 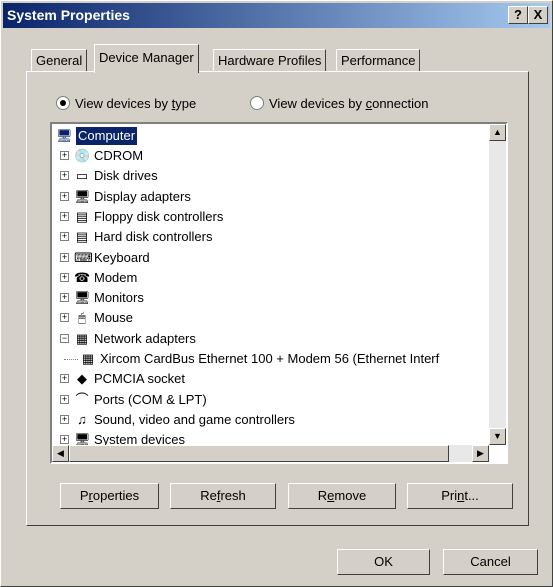 What do you see at coordinates (270, 60) in the screenshot?
I see `tab-hardware-profiles: Hardware Profiles` at bounding box center [270, 60].